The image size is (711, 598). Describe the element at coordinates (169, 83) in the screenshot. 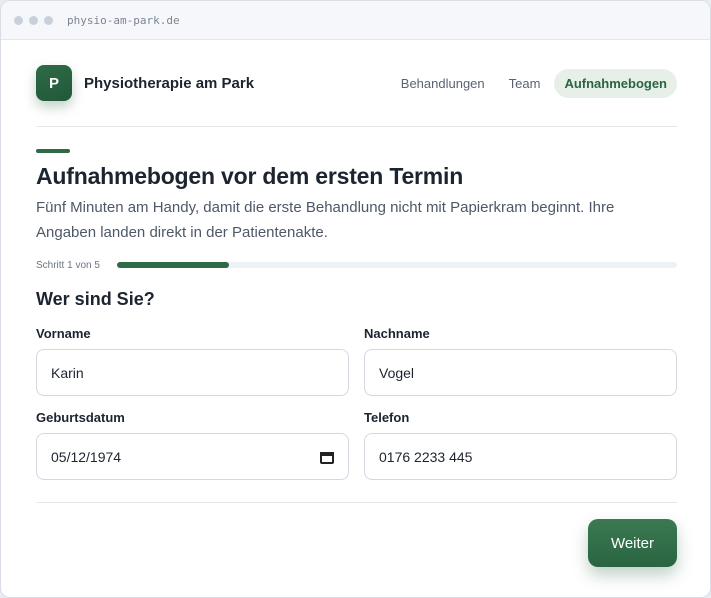

I see `brand-name: Physiotherapie am Park` at that location.